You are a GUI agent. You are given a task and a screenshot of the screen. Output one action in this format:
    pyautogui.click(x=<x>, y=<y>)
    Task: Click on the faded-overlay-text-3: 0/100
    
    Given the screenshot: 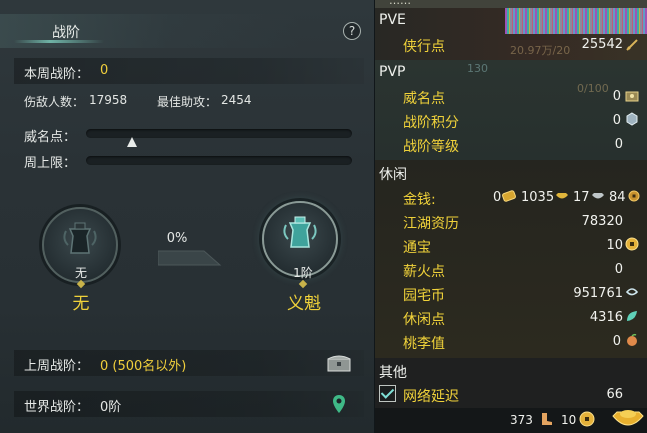 What is the action you would take?
    pyautogui.click(x=593, y=88)
    